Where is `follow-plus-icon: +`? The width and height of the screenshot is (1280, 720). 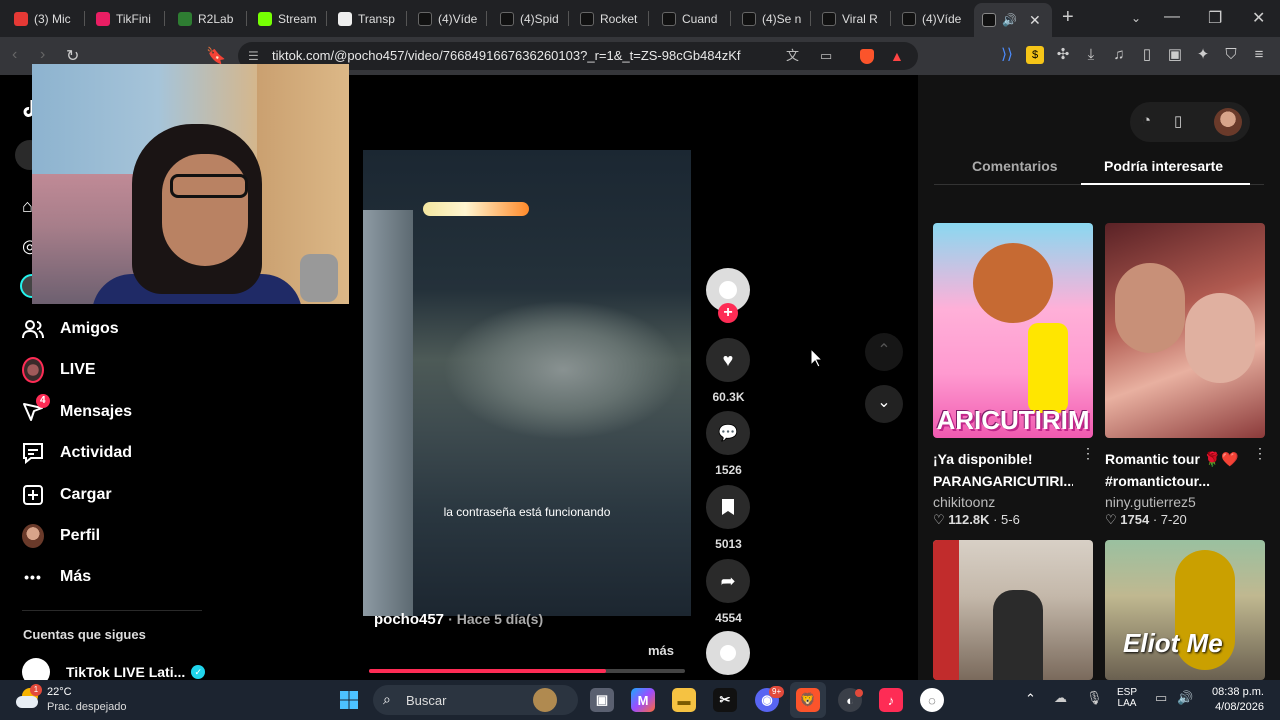
follow-plus-icon: + is located at coordinates (728, 313).